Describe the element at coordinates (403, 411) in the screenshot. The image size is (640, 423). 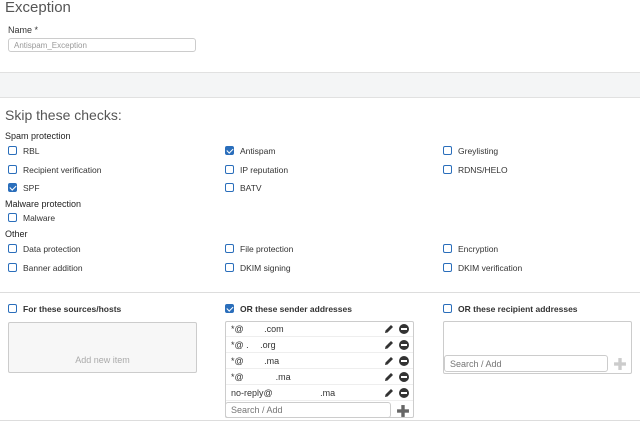
I see `add-sender-icon` at that location.